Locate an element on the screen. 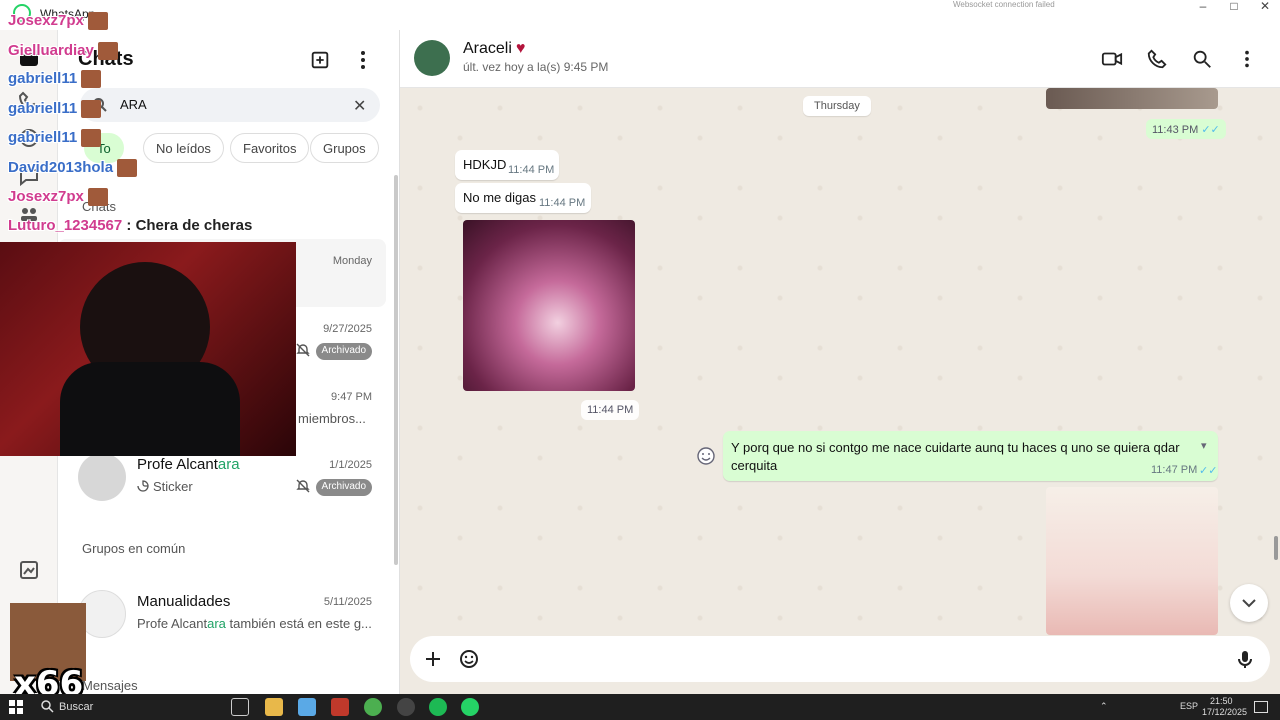  scroll-down-button is located at coordinates (1249, 603).